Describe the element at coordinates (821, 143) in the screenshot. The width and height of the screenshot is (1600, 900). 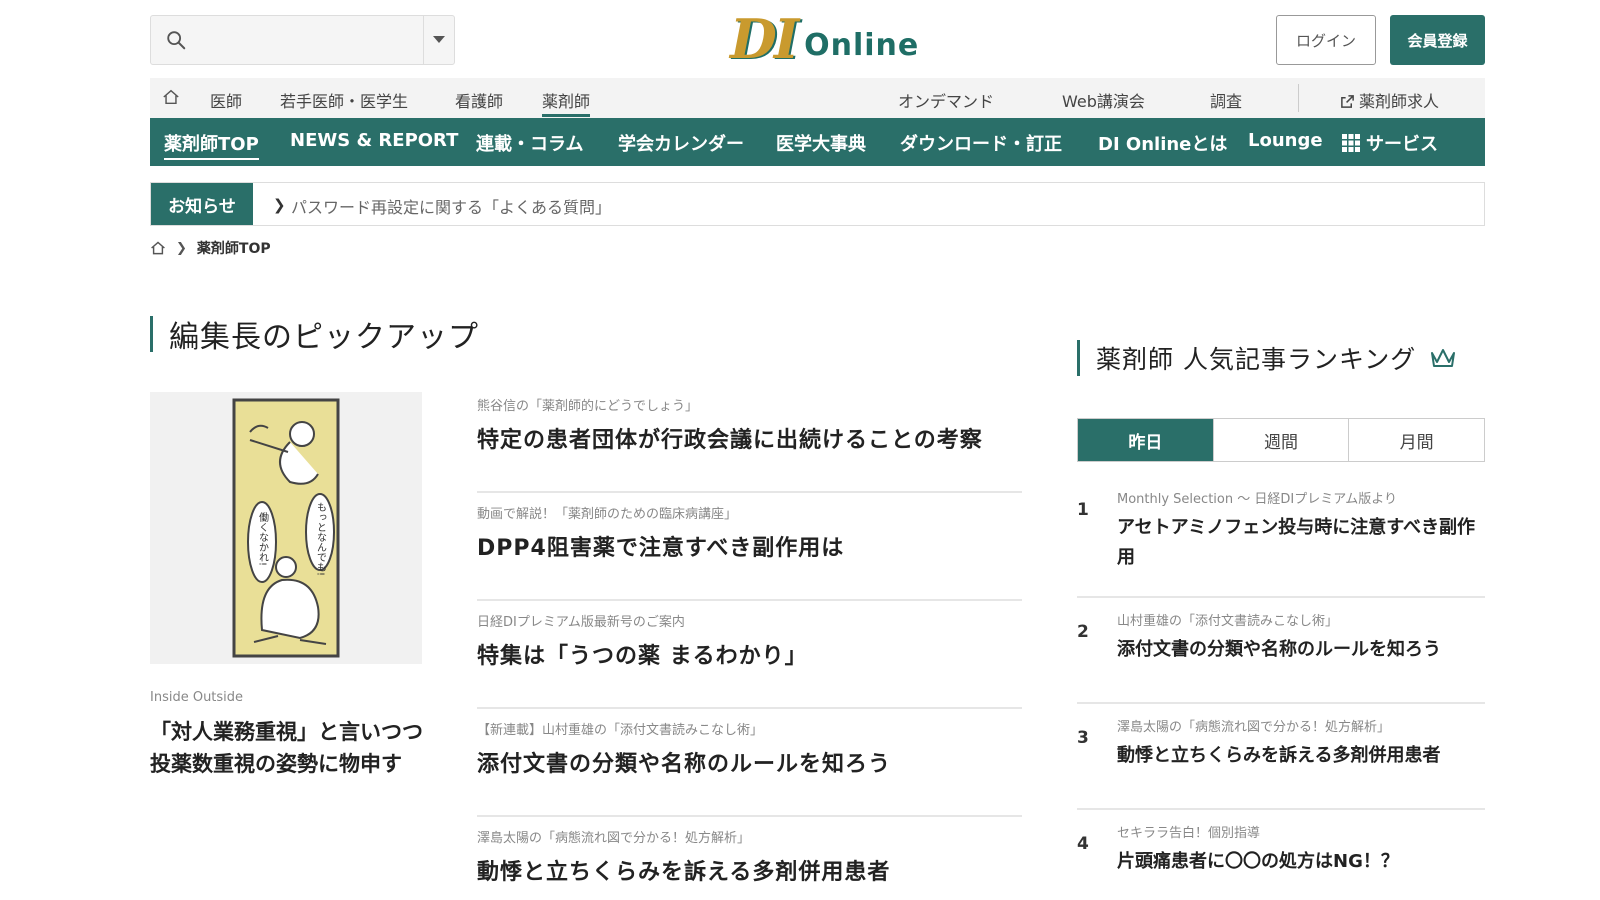
I see `mainnav-medical-dictionary: 医学大事典` at that location.